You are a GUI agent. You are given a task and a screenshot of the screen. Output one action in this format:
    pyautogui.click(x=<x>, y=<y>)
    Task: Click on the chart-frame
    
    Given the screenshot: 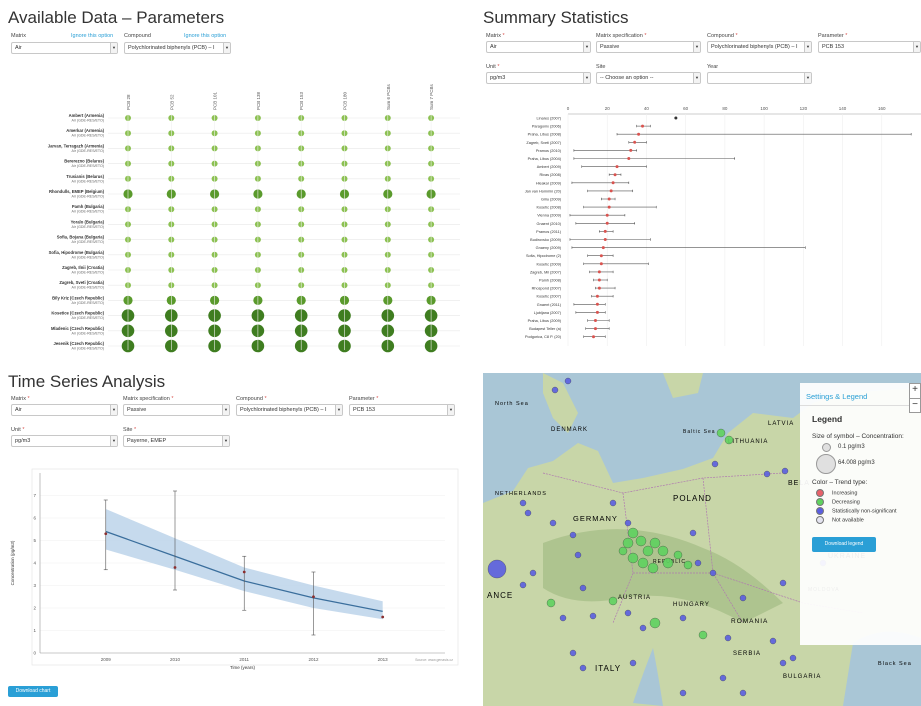 What is the action you would take?
    pyautogui.click(x=245, y=567)
    